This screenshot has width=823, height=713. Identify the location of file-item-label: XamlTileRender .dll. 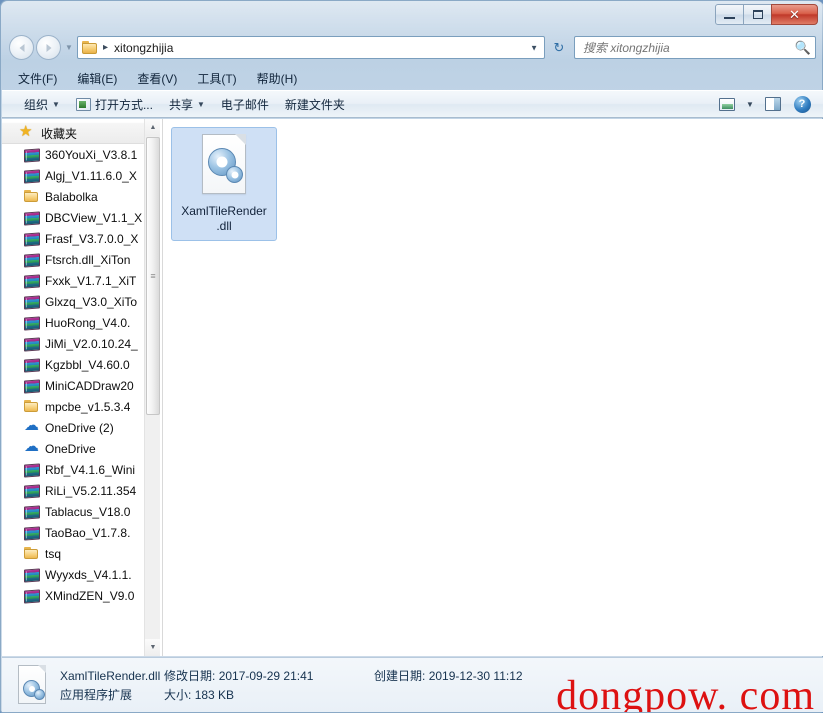
(224, 219).